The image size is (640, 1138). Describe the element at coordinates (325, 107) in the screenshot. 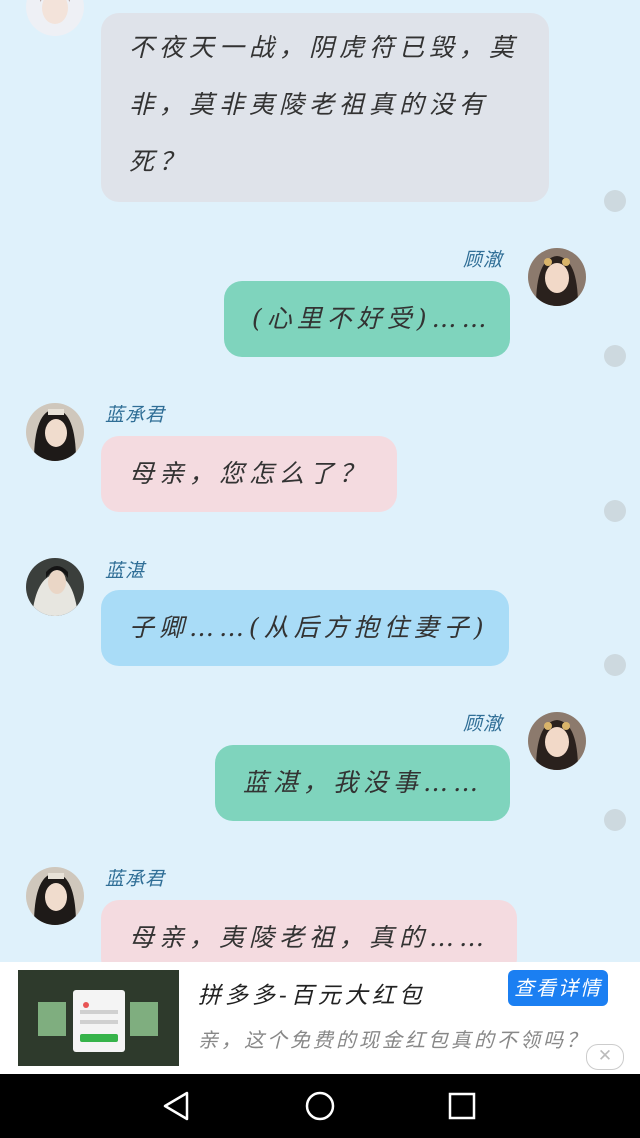

I see `message-bubble: 不夜天一战，阴虎符已毁，莫非，莫非夷陵老祖真的没有死？` at that location.